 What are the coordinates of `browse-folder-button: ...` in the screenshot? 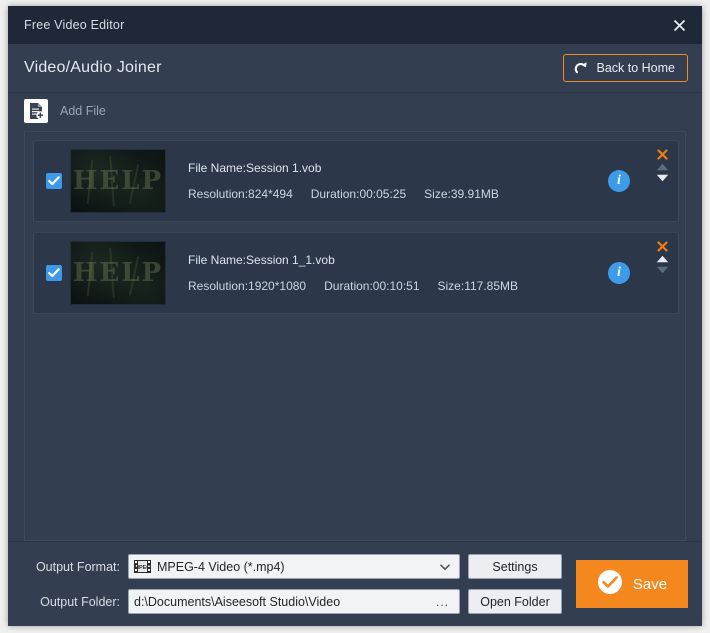 It's located at (442, 602).